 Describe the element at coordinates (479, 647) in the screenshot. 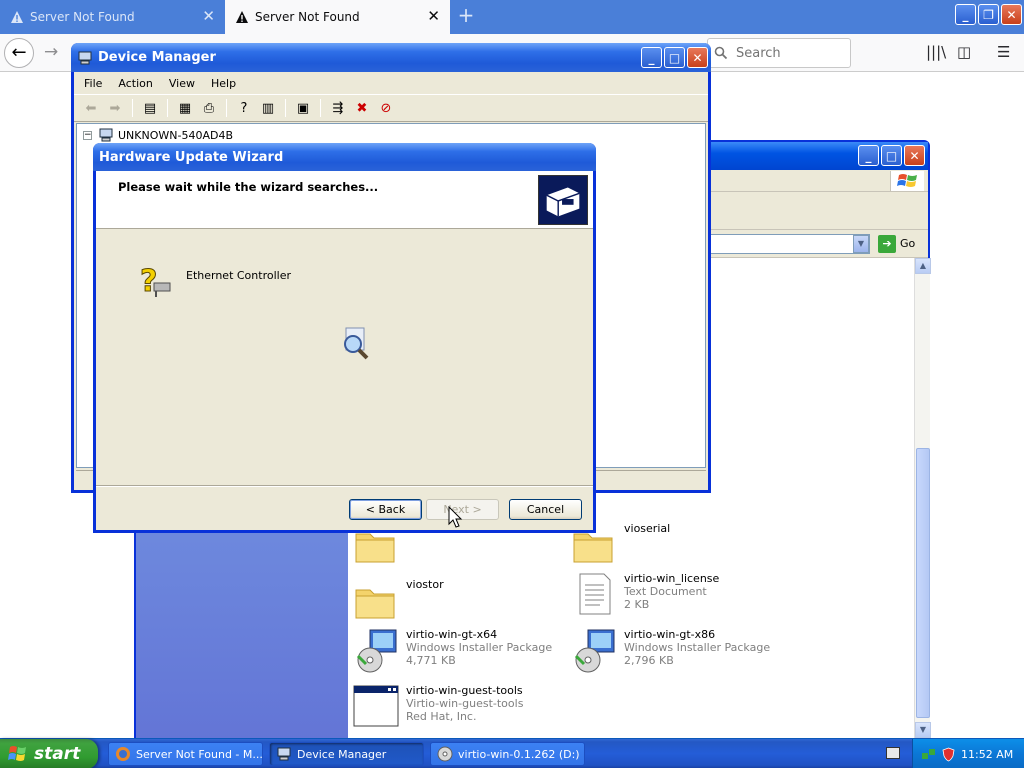

I see `file-type: Windows Installer Package` at that location.